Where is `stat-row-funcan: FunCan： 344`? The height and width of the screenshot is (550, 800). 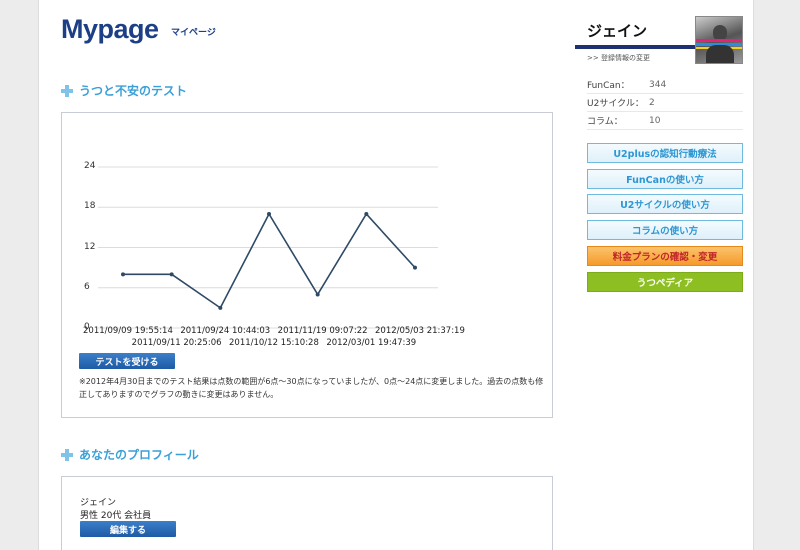 stat-row-funcan: FunCan： 344 is located at coordinates (665, 85).